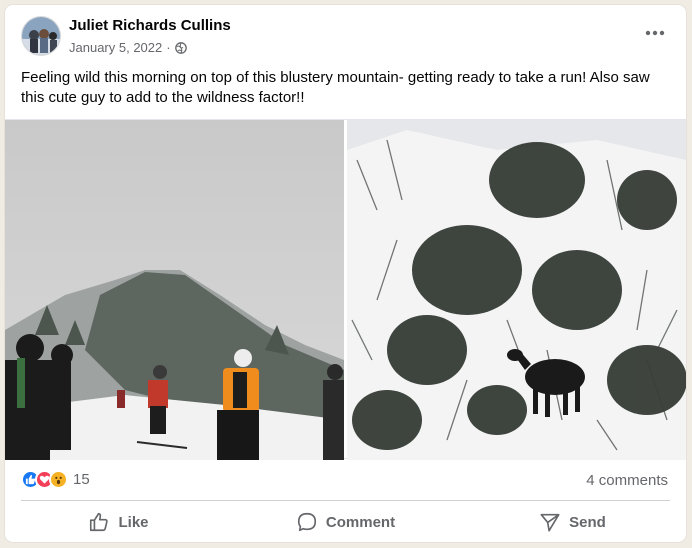 The height and width of the screenshot is (548, 692). Describe the element at coordinates (550, 522) in the screenshot. I see `send-icon` at that location.